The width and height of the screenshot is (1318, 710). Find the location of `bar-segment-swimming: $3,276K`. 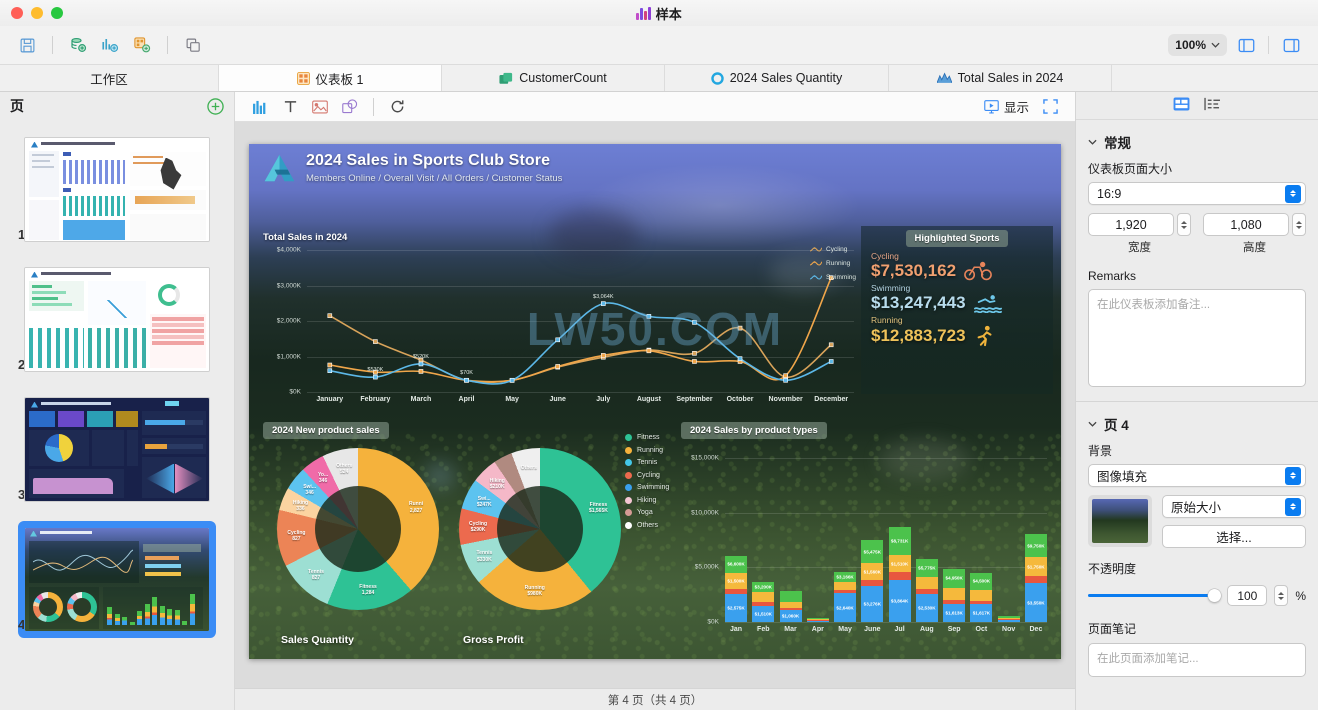

bar-segment-swimming: $3,276K is located at coordinates (872, 604).